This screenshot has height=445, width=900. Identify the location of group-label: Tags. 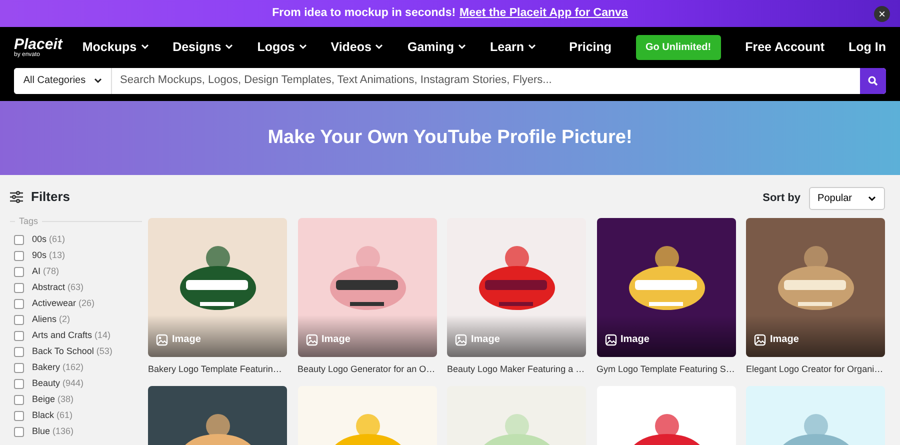
(28, 221).